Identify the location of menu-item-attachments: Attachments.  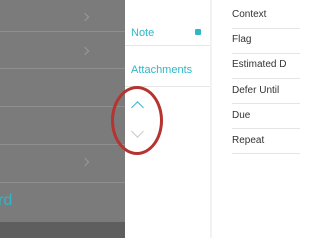
(161, 70).